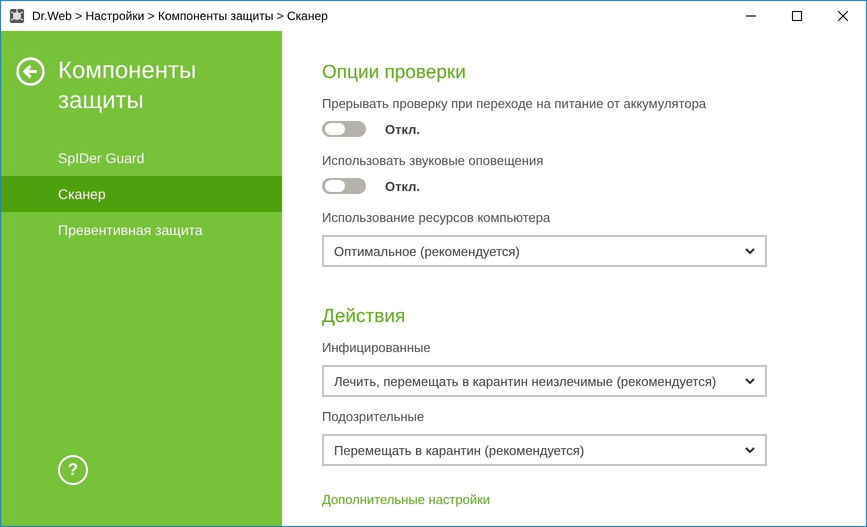  What do you see at coordinates (141, 230) in the screenshot?
I see `sidebar-item: Превентивная защита` at bounding box center [141, 230].